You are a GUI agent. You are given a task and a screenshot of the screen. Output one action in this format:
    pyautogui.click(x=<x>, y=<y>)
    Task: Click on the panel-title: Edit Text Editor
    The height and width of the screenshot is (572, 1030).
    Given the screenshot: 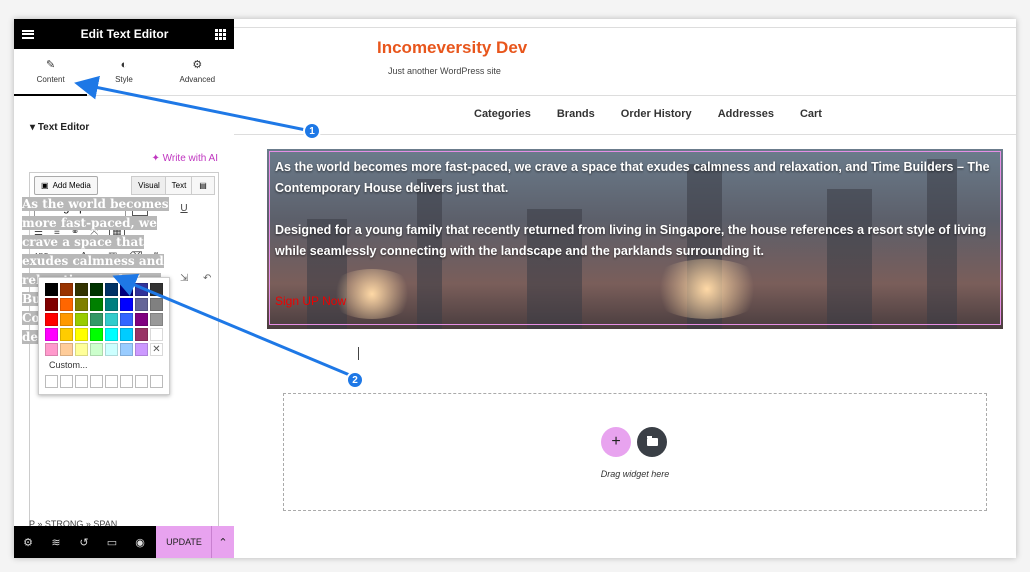 What is the action you would take?
    pyautogui.click(x=124, y=34)
    